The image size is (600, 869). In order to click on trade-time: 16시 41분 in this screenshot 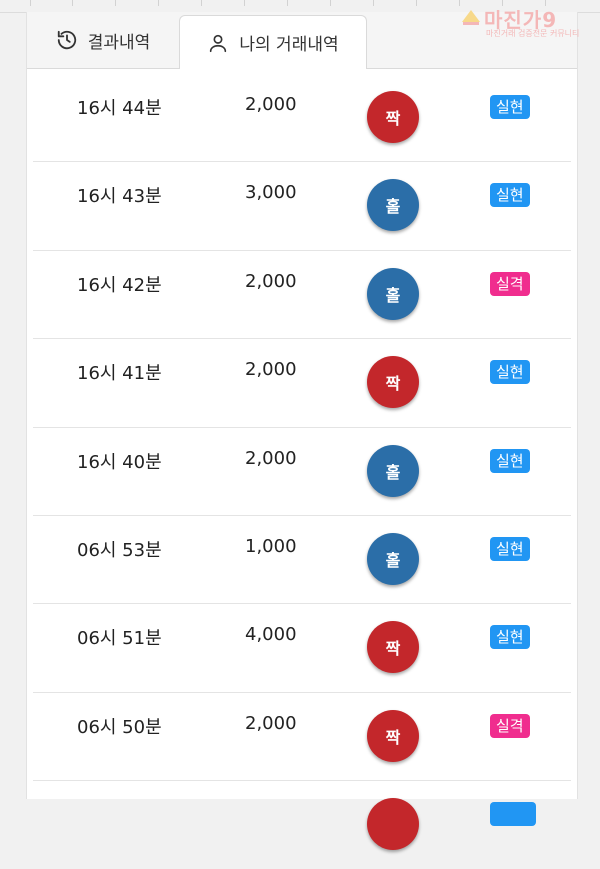, I will do `click(119, 374)`.